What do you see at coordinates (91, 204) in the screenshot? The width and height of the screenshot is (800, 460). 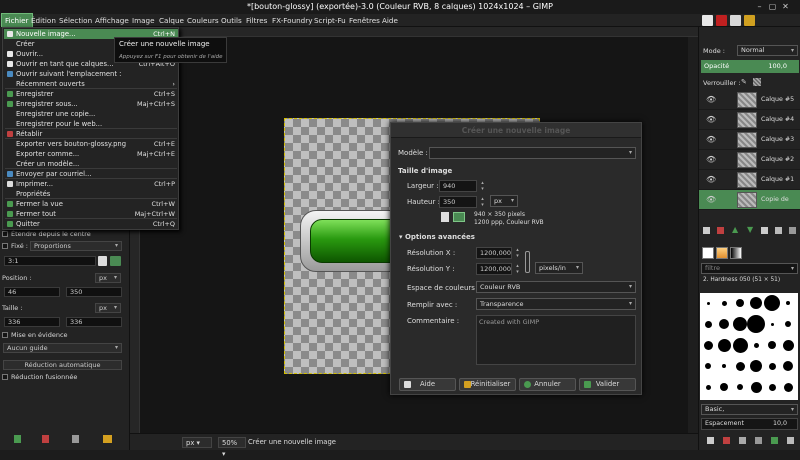 I see `file-menu-item: Fermer la vue Ctrl+W` at bounding box center [91, 204].